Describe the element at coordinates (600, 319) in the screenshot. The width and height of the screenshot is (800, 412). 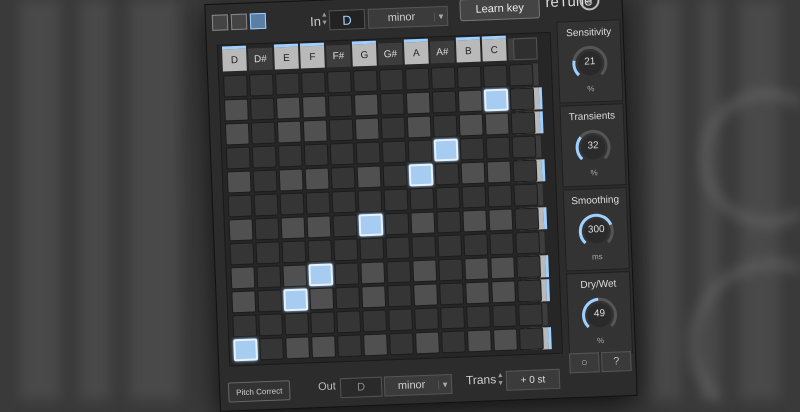
I see `knob-dial: 49%` at that location.